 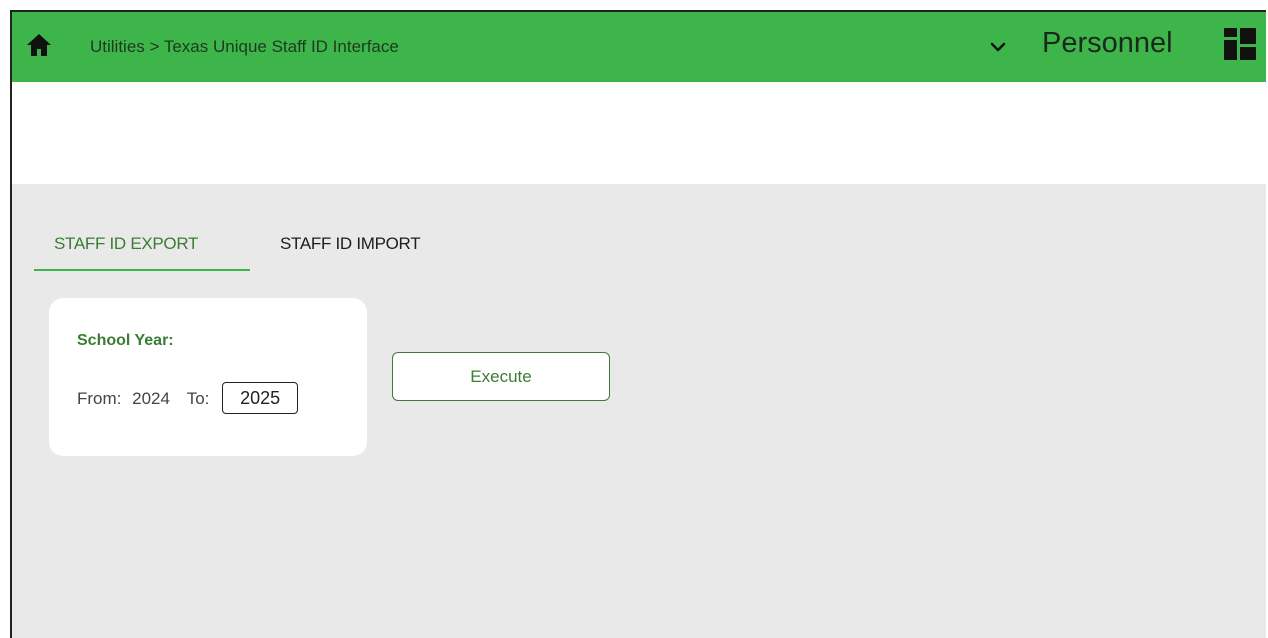 What do you see at coordinates (125, 340) in the screenshot?
I see `school-year-label: School Year:` at bounding box center [125, 340].